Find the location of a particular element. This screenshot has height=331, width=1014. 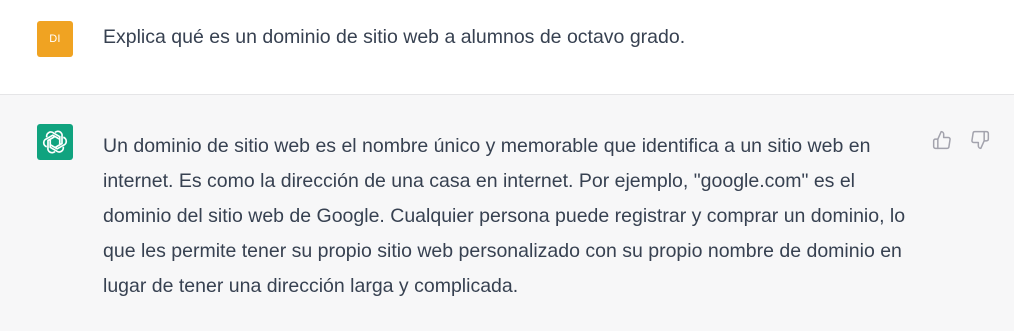

thumbs-up-icon is located at coordinates (941, 140).